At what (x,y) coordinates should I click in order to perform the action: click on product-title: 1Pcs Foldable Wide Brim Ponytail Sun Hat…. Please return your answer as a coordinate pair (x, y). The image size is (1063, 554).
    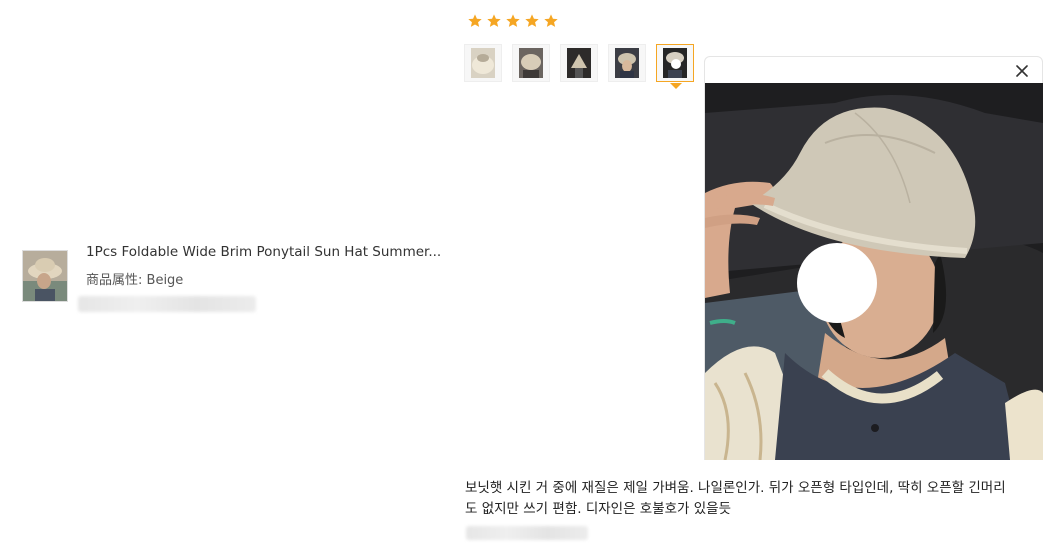
    Looking at the image, I should click on (263, 252).